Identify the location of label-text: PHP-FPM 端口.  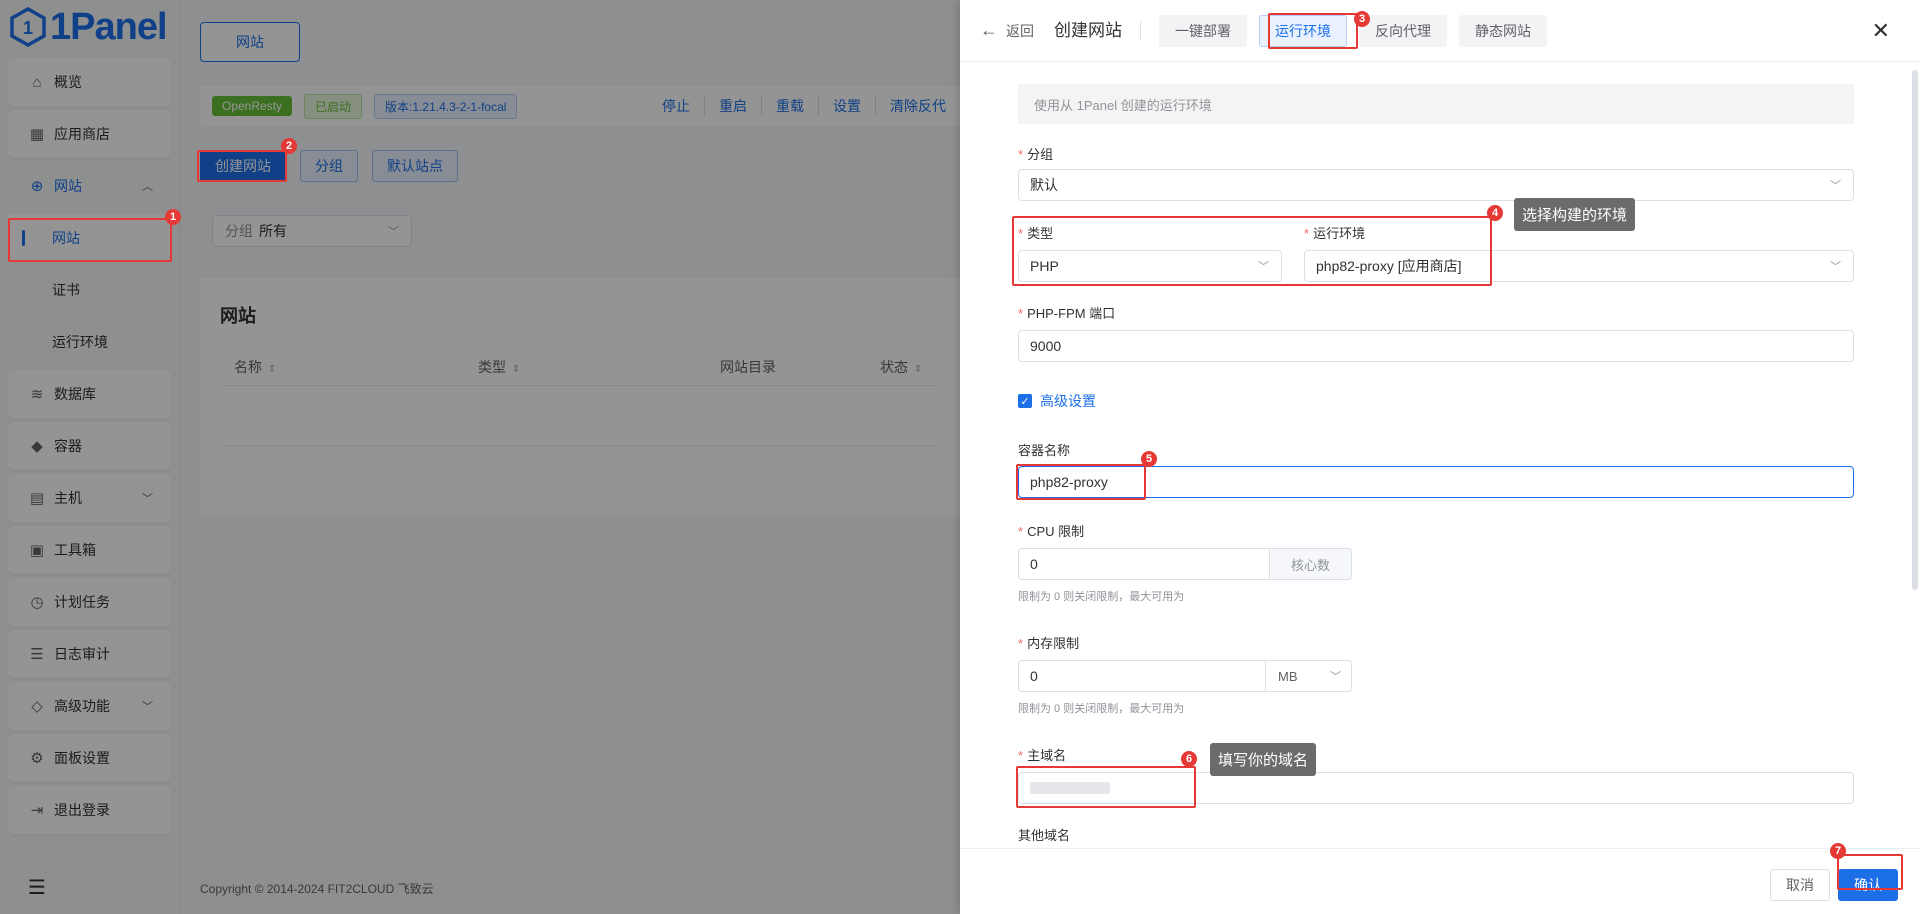
(1071, 313).